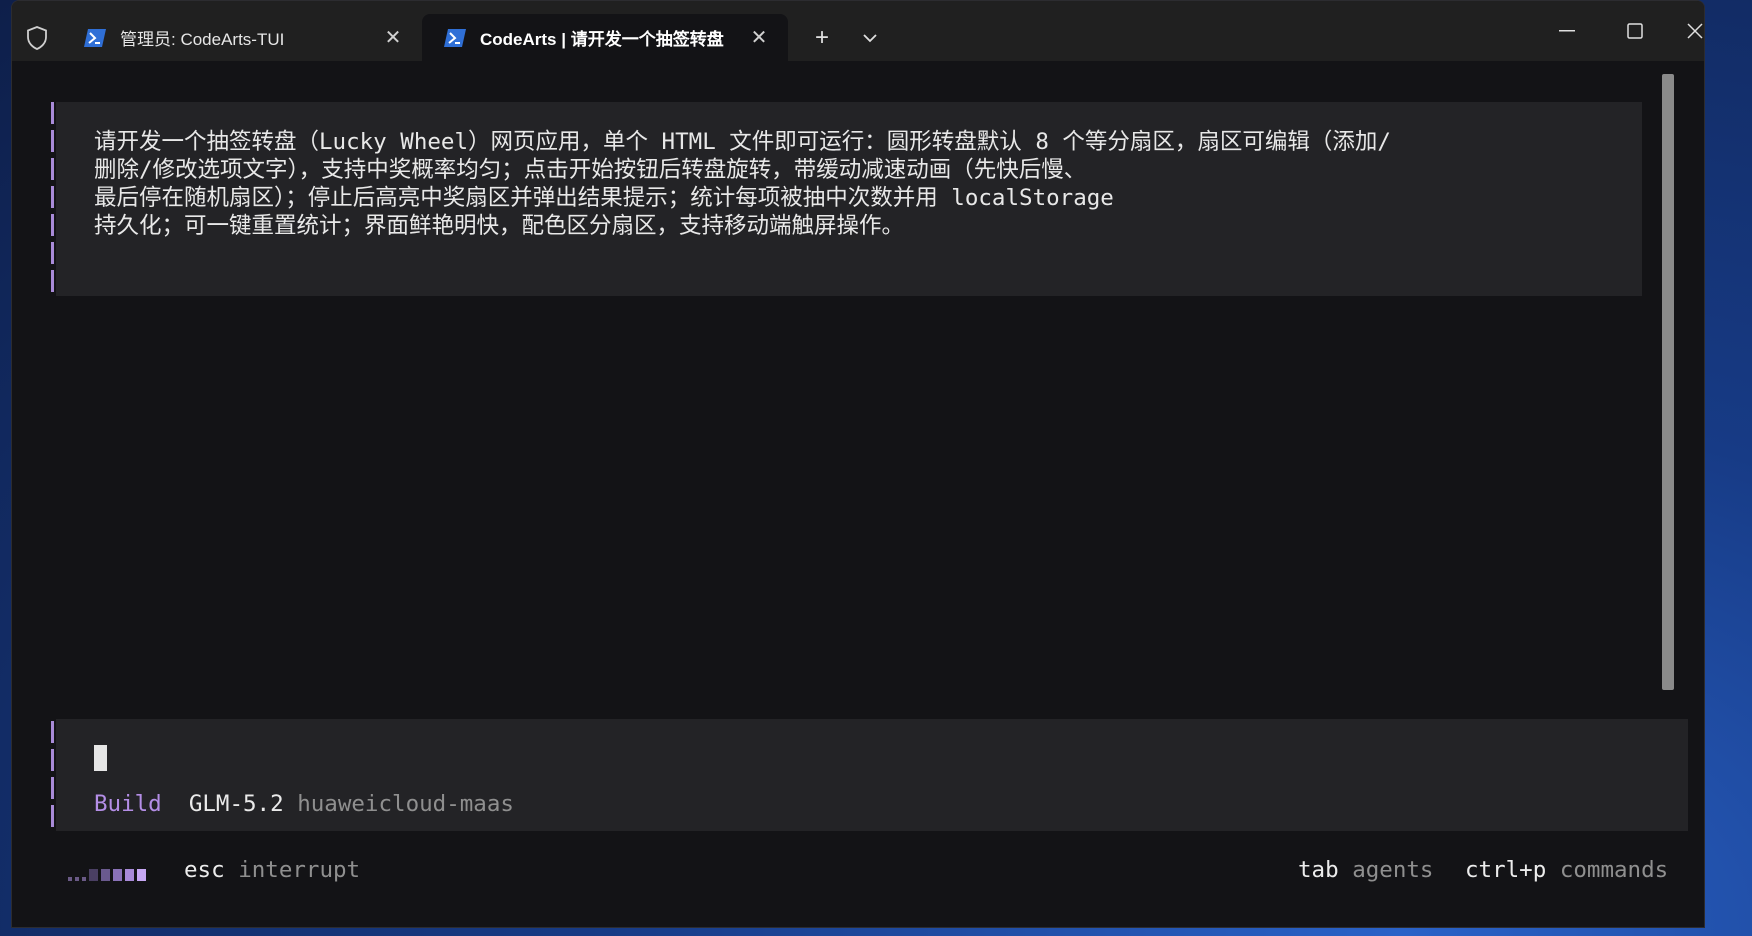 This screenshot has height=936, width=1752. What do you see at coordinates (107, 874) in the screenshot?
I see `progress-spinner` at bounding box center [107, 874].